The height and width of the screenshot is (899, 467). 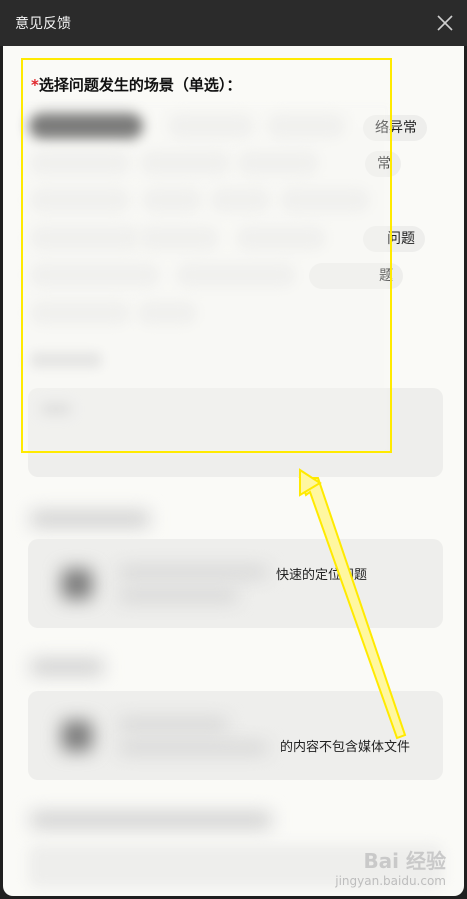 I want to click on close-button, so click(x=445, y=23).